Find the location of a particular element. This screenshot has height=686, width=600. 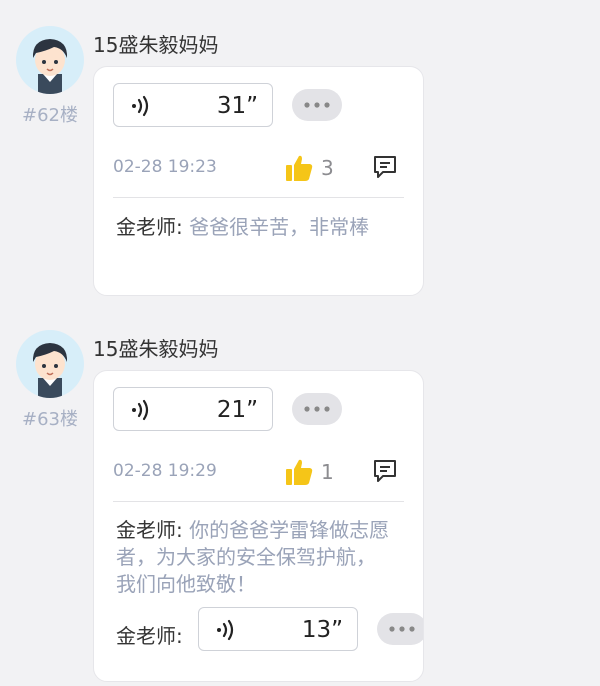

voice-reply-button: 13” is located at coordinates (278, 629).